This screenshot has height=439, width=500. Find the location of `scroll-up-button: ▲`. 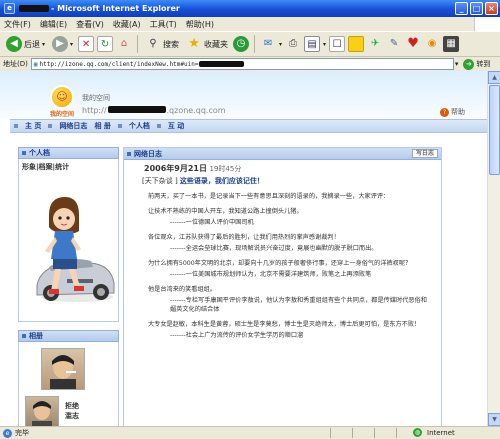

scroll-up-button: ▲ is located at coordinates (494, 77).